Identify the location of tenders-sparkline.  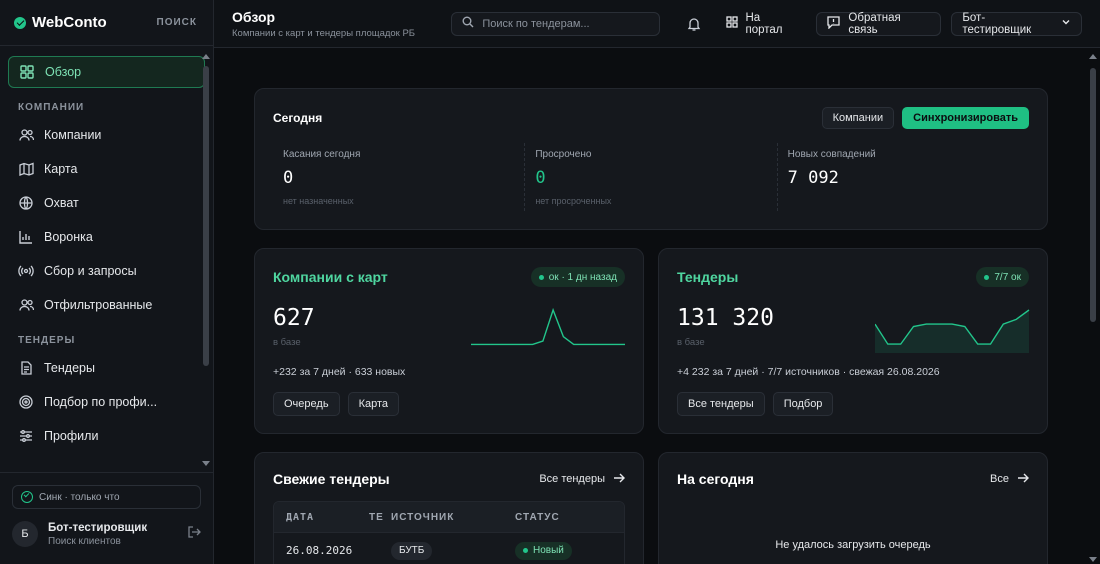
(952, 331).